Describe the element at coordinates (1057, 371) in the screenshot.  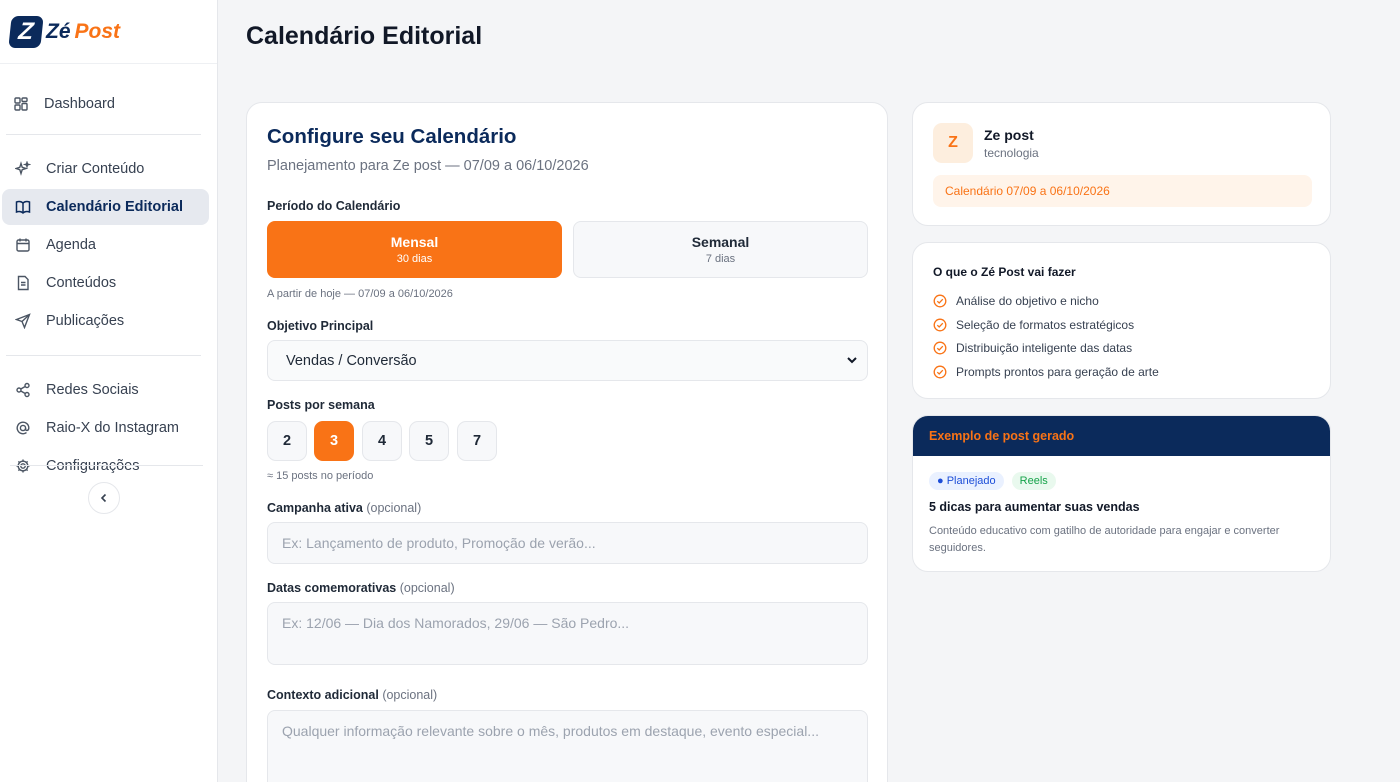
I see `feature-text: Prompts prontos para geração de arte` at that location.